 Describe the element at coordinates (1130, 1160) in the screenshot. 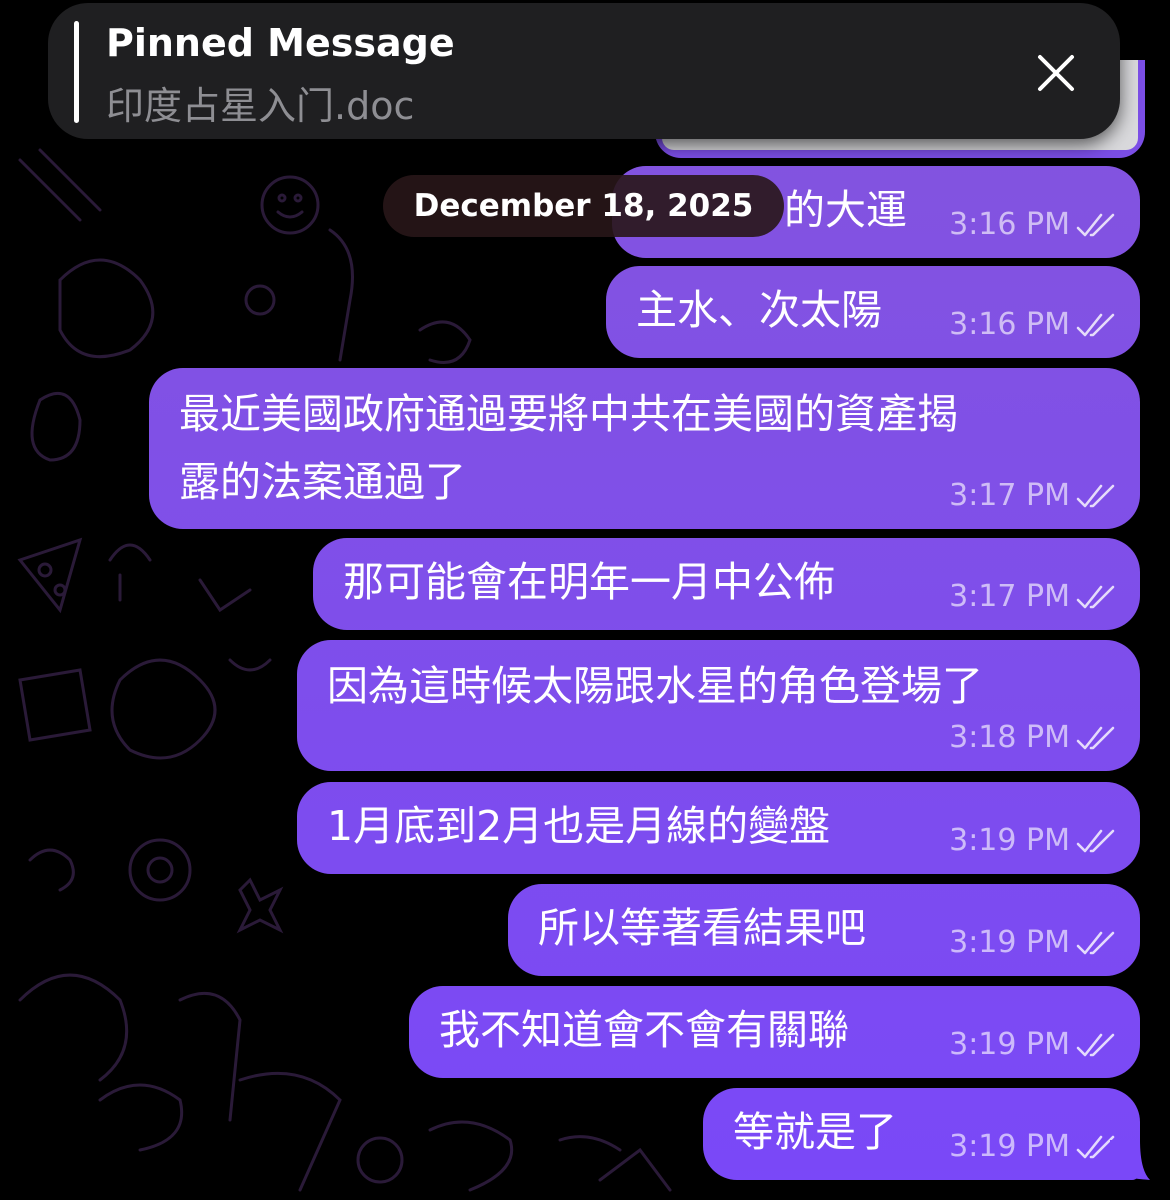

I see `bubble-tail` at that location.